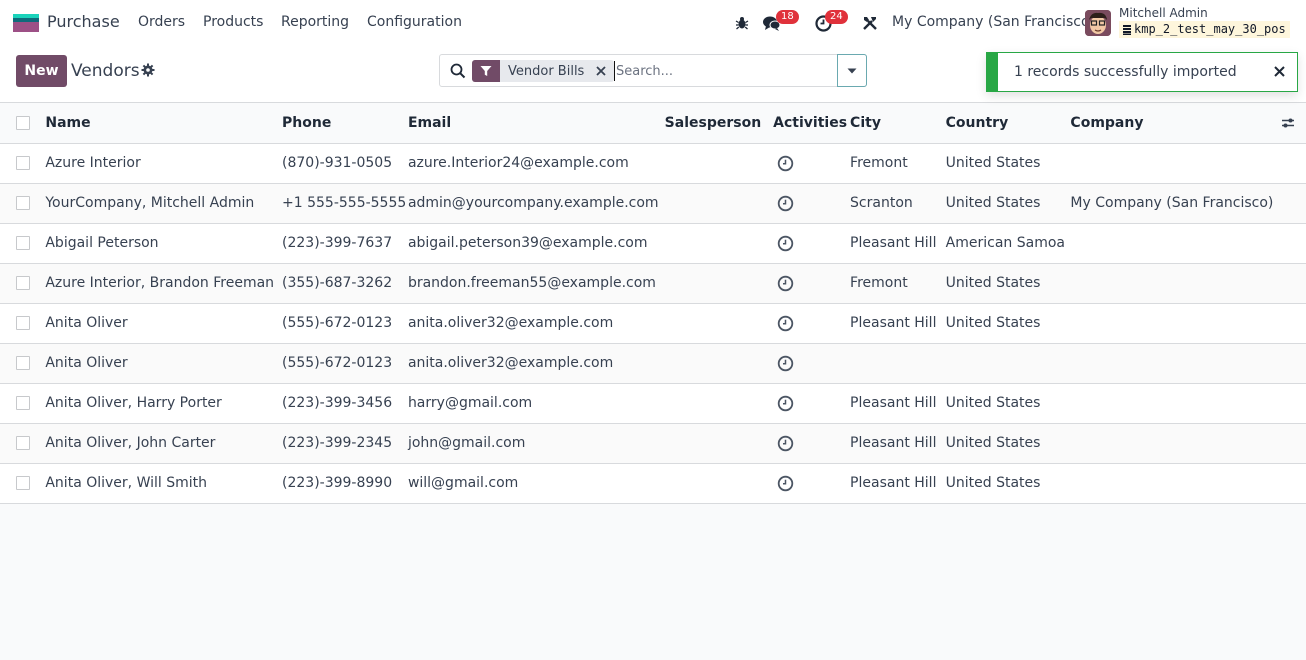 Image resolution: width=1306 pixels, height=660 pixels. I want to click on cell-email: admin@yourcompany.example.com, so click(536, 203).